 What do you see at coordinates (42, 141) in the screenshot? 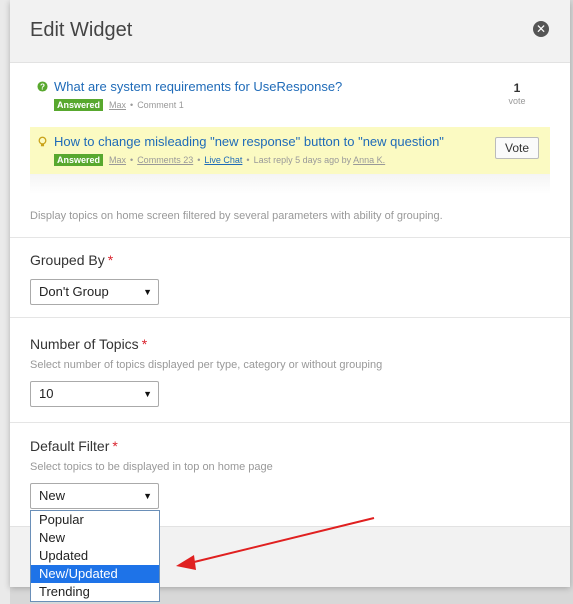
I see `lightbulb-icon` at bounding box center [42, 141].